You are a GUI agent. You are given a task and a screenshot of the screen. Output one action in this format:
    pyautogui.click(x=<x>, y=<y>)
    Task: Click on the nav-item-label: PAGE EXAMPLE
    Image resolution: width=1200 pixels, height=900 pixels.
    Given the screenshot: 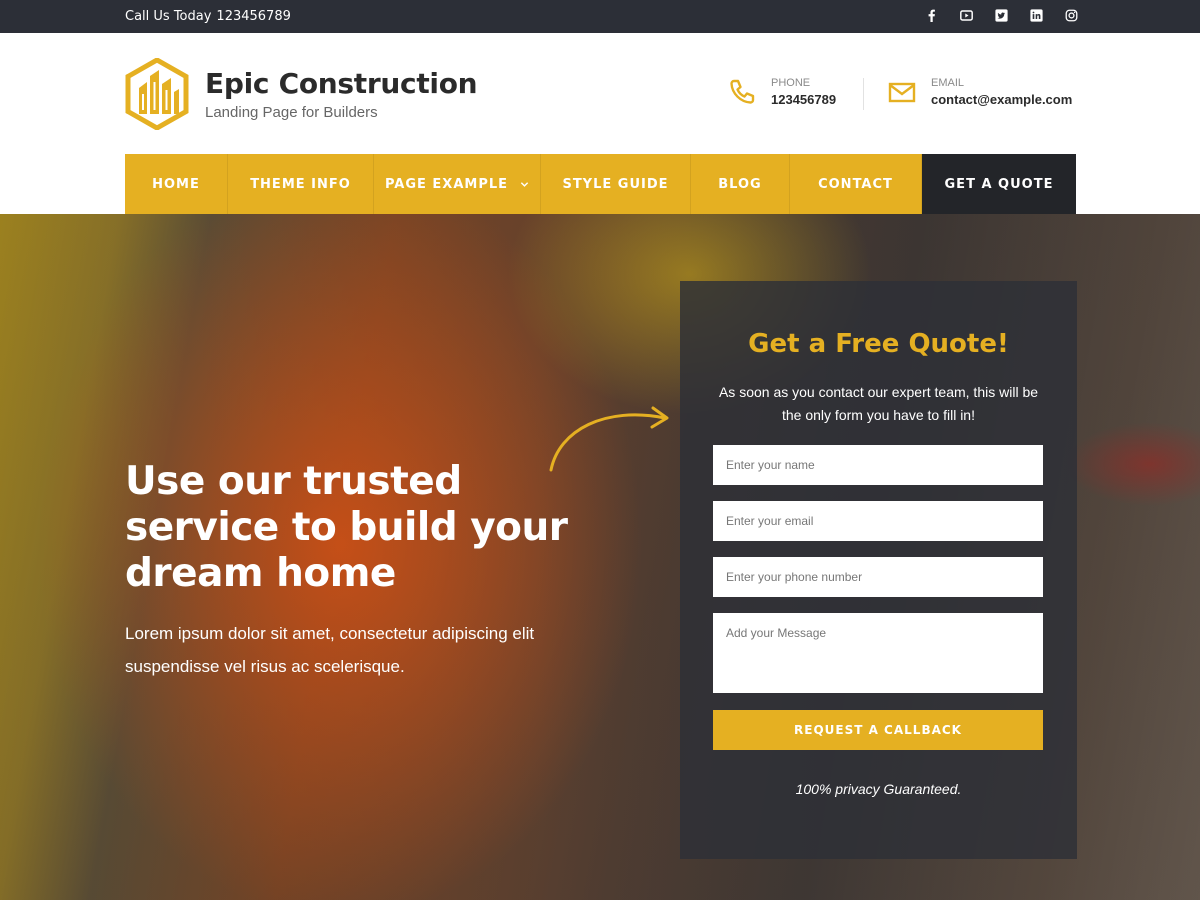 What is the action you would take?
    pyautogui.click(x=446, y=184)
    